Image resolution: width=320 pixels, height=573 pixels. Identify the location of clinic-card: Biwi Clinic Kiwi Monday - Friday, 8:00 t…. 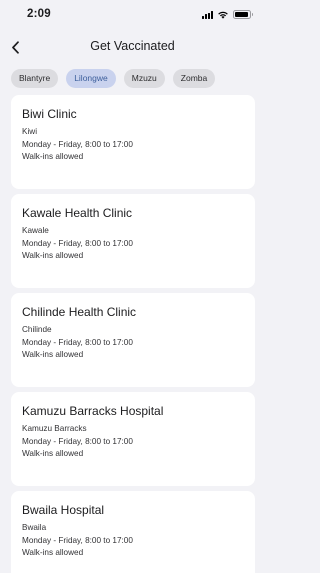
(133, 142).